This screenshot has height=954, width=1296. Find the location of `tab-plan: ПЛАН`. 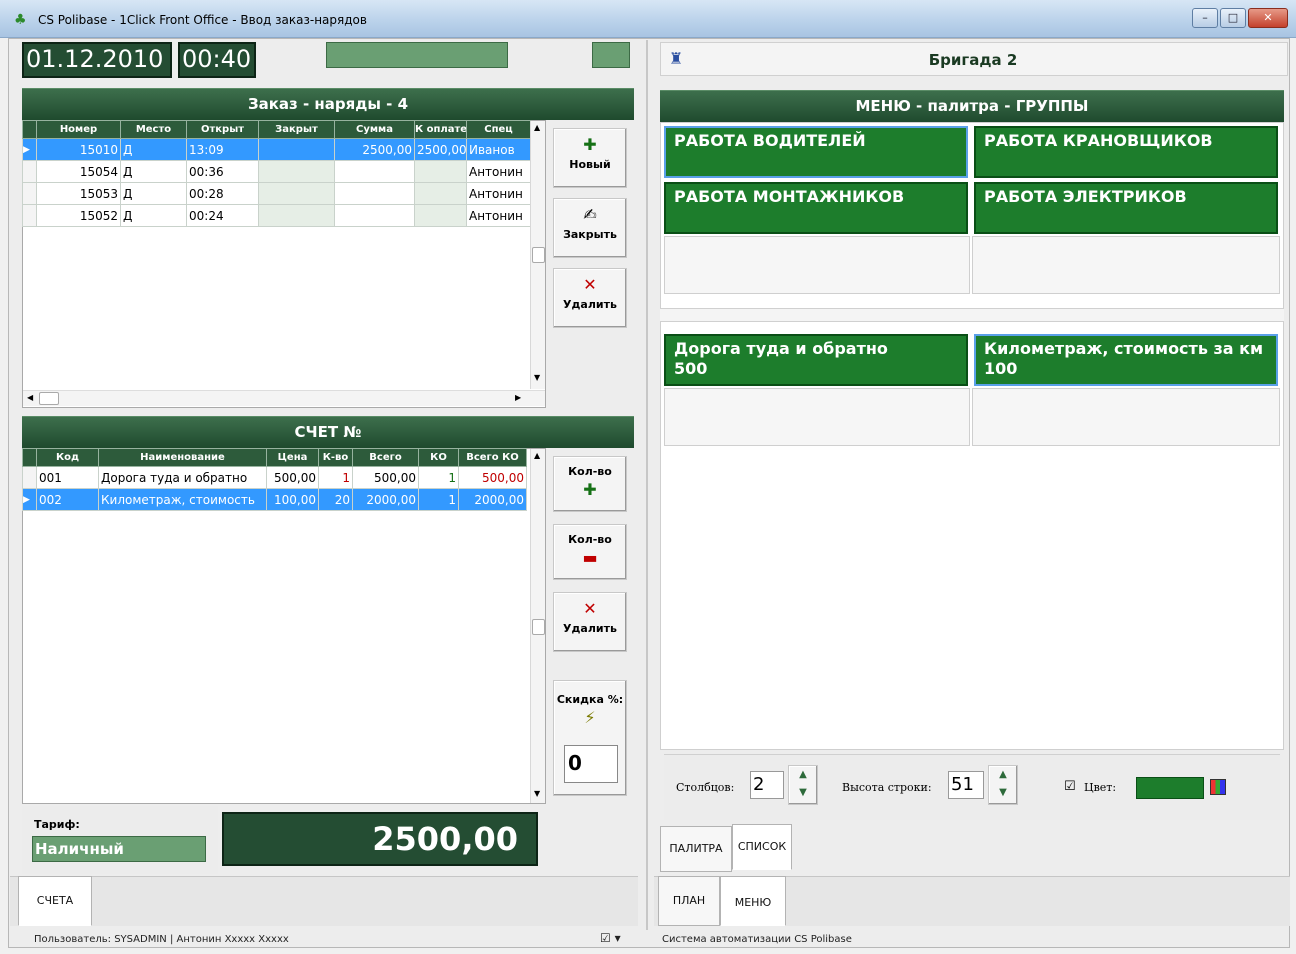

tab-plan: ПЛАН is located at coordinates (689, 901).